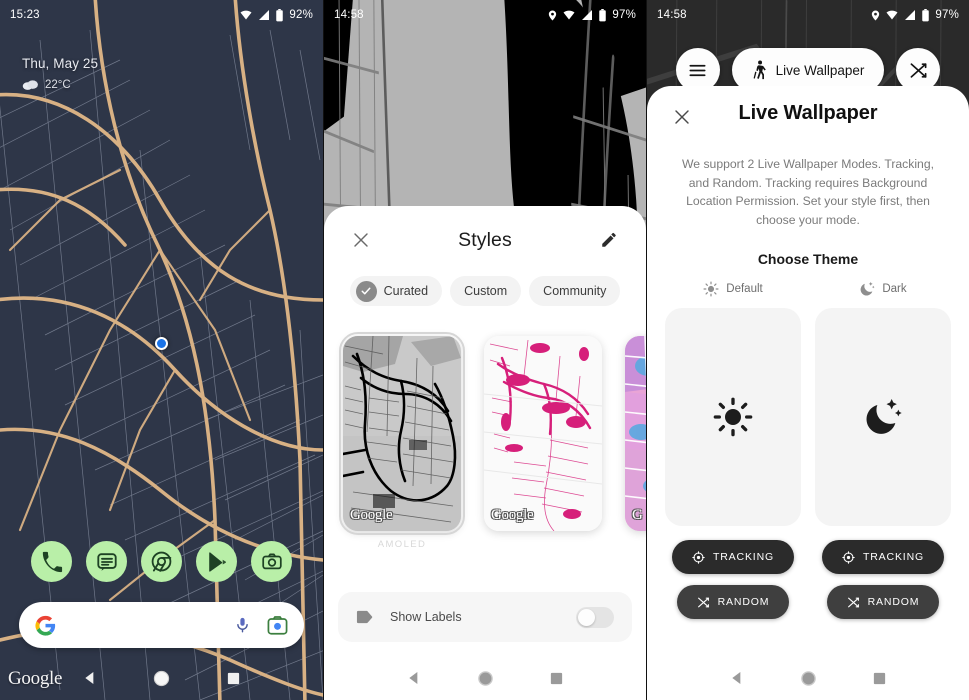 The image size is (969, 700). I want to click on styles-sheet-header: Styles, so click(485, 240).